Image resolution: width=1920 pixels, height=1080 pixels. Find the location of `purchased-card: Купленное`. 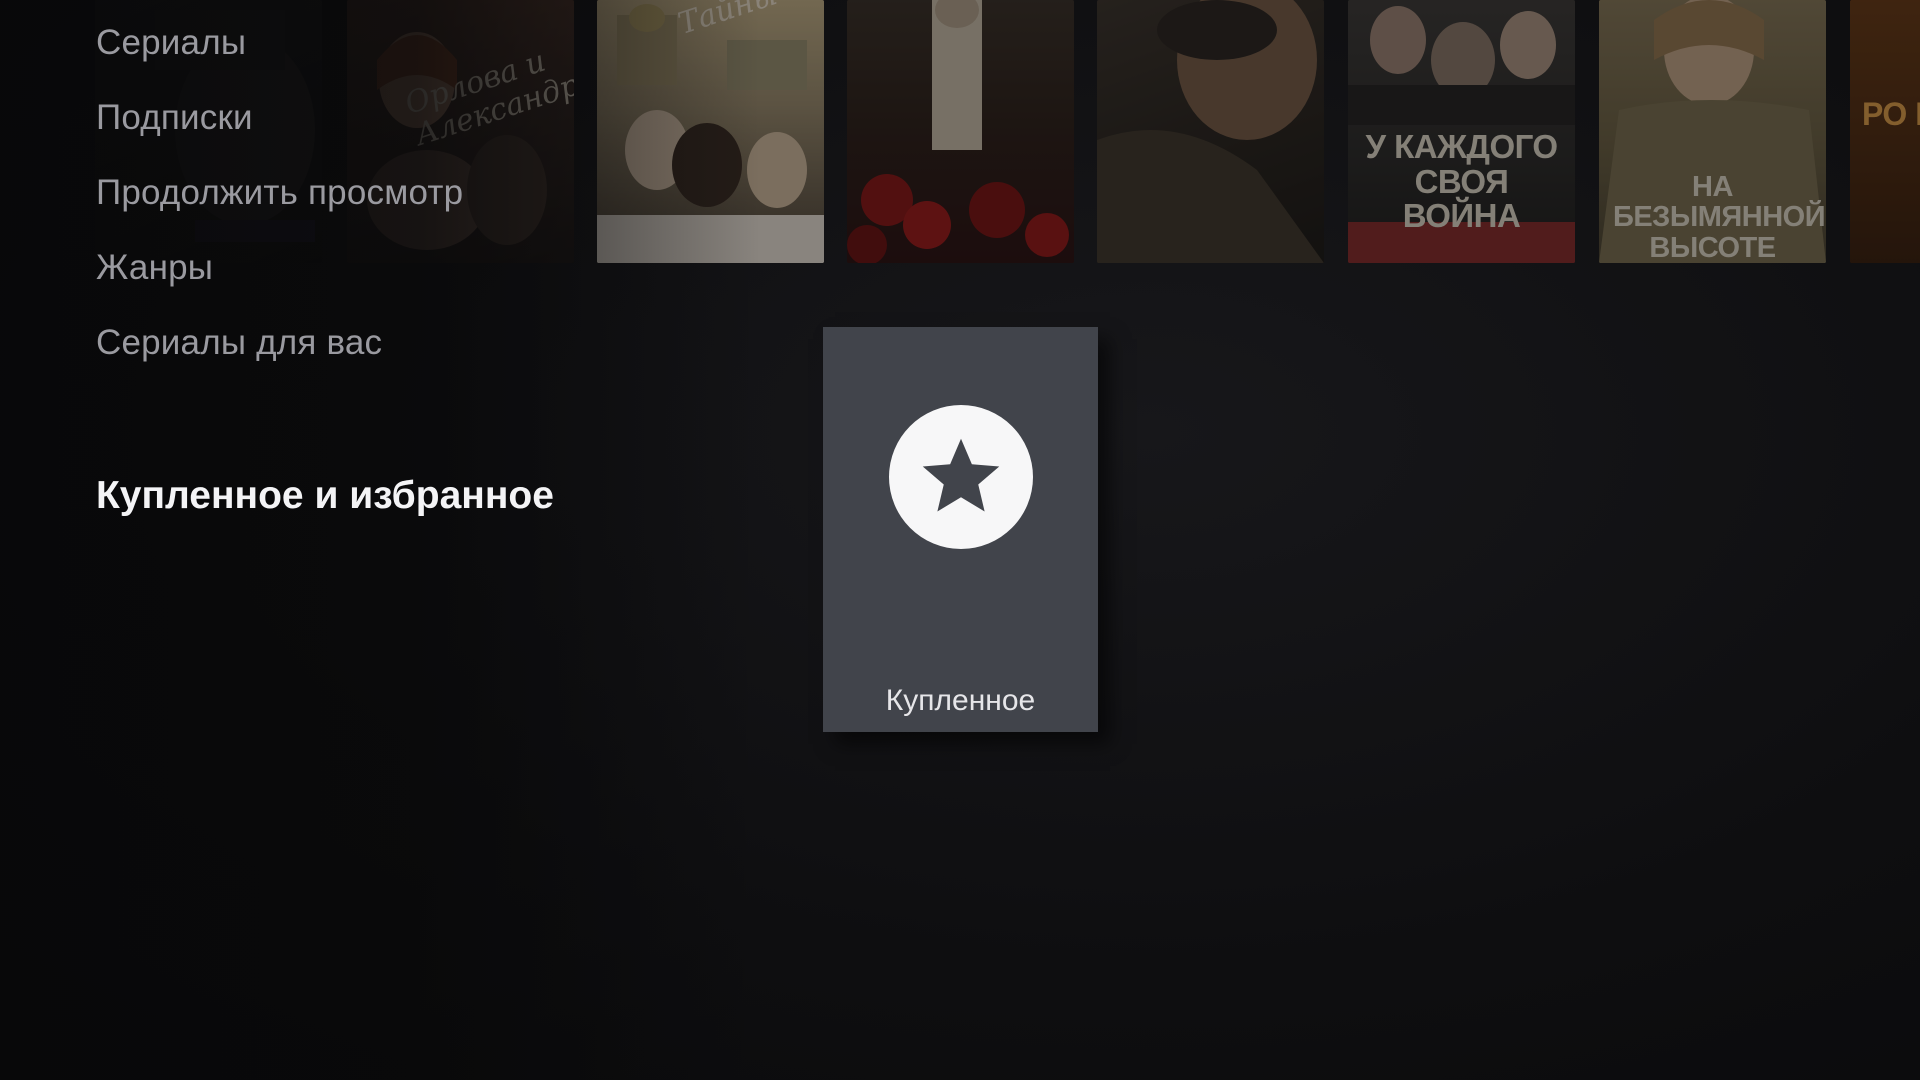

purchased-card: Купленное is located at coordinates (960, 529).